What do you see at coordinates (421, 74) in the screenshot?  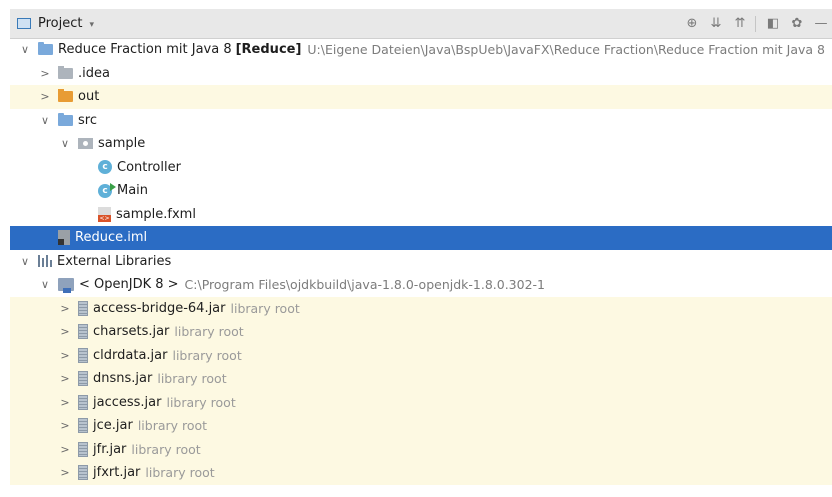 I see `tree-row-idea: > .idea` at bounding box center [421, 74].